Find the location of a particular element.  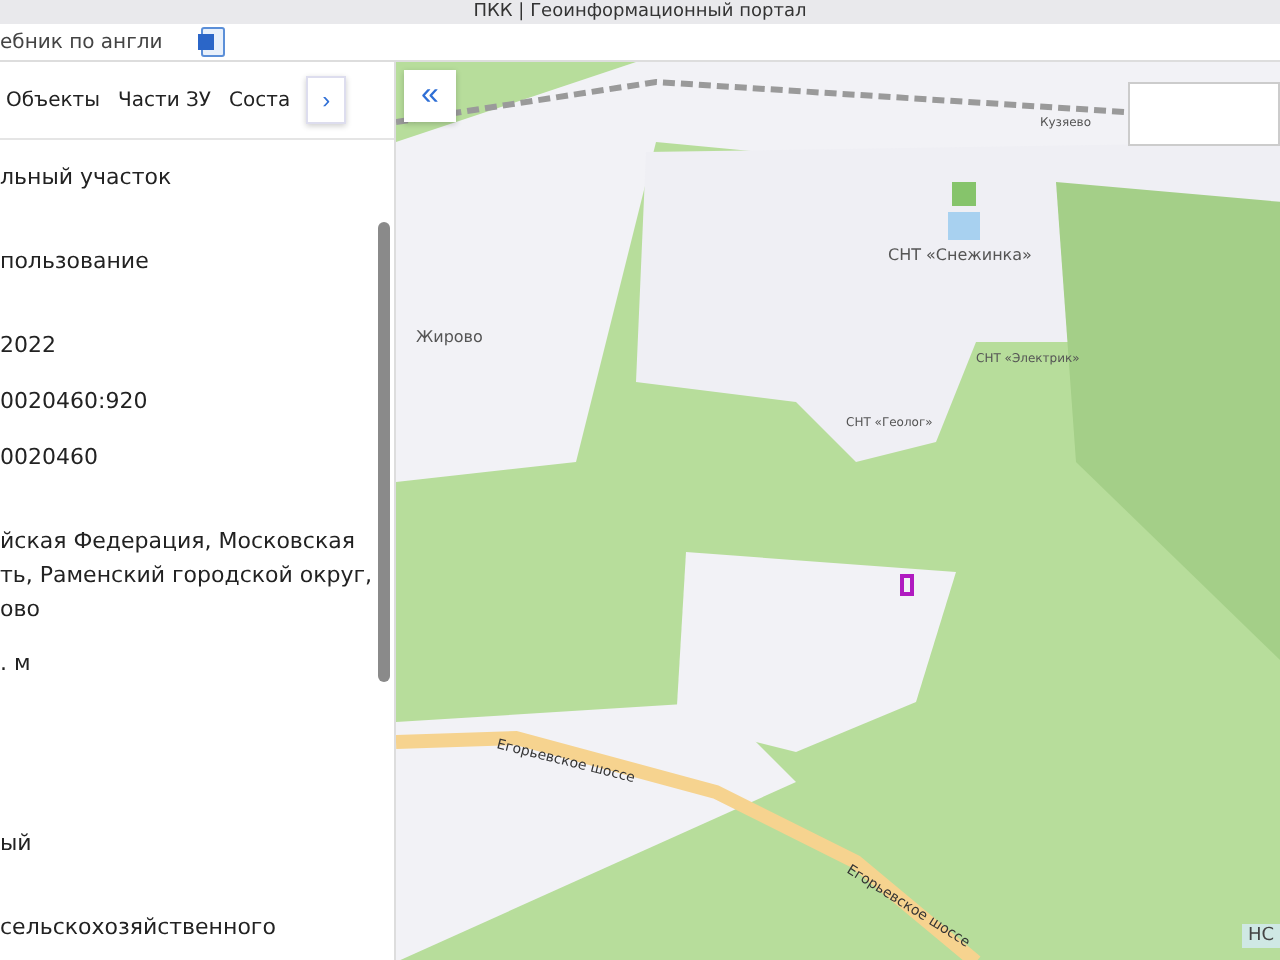

field-value: 0020460:920 is located at coordinates (75, 402).